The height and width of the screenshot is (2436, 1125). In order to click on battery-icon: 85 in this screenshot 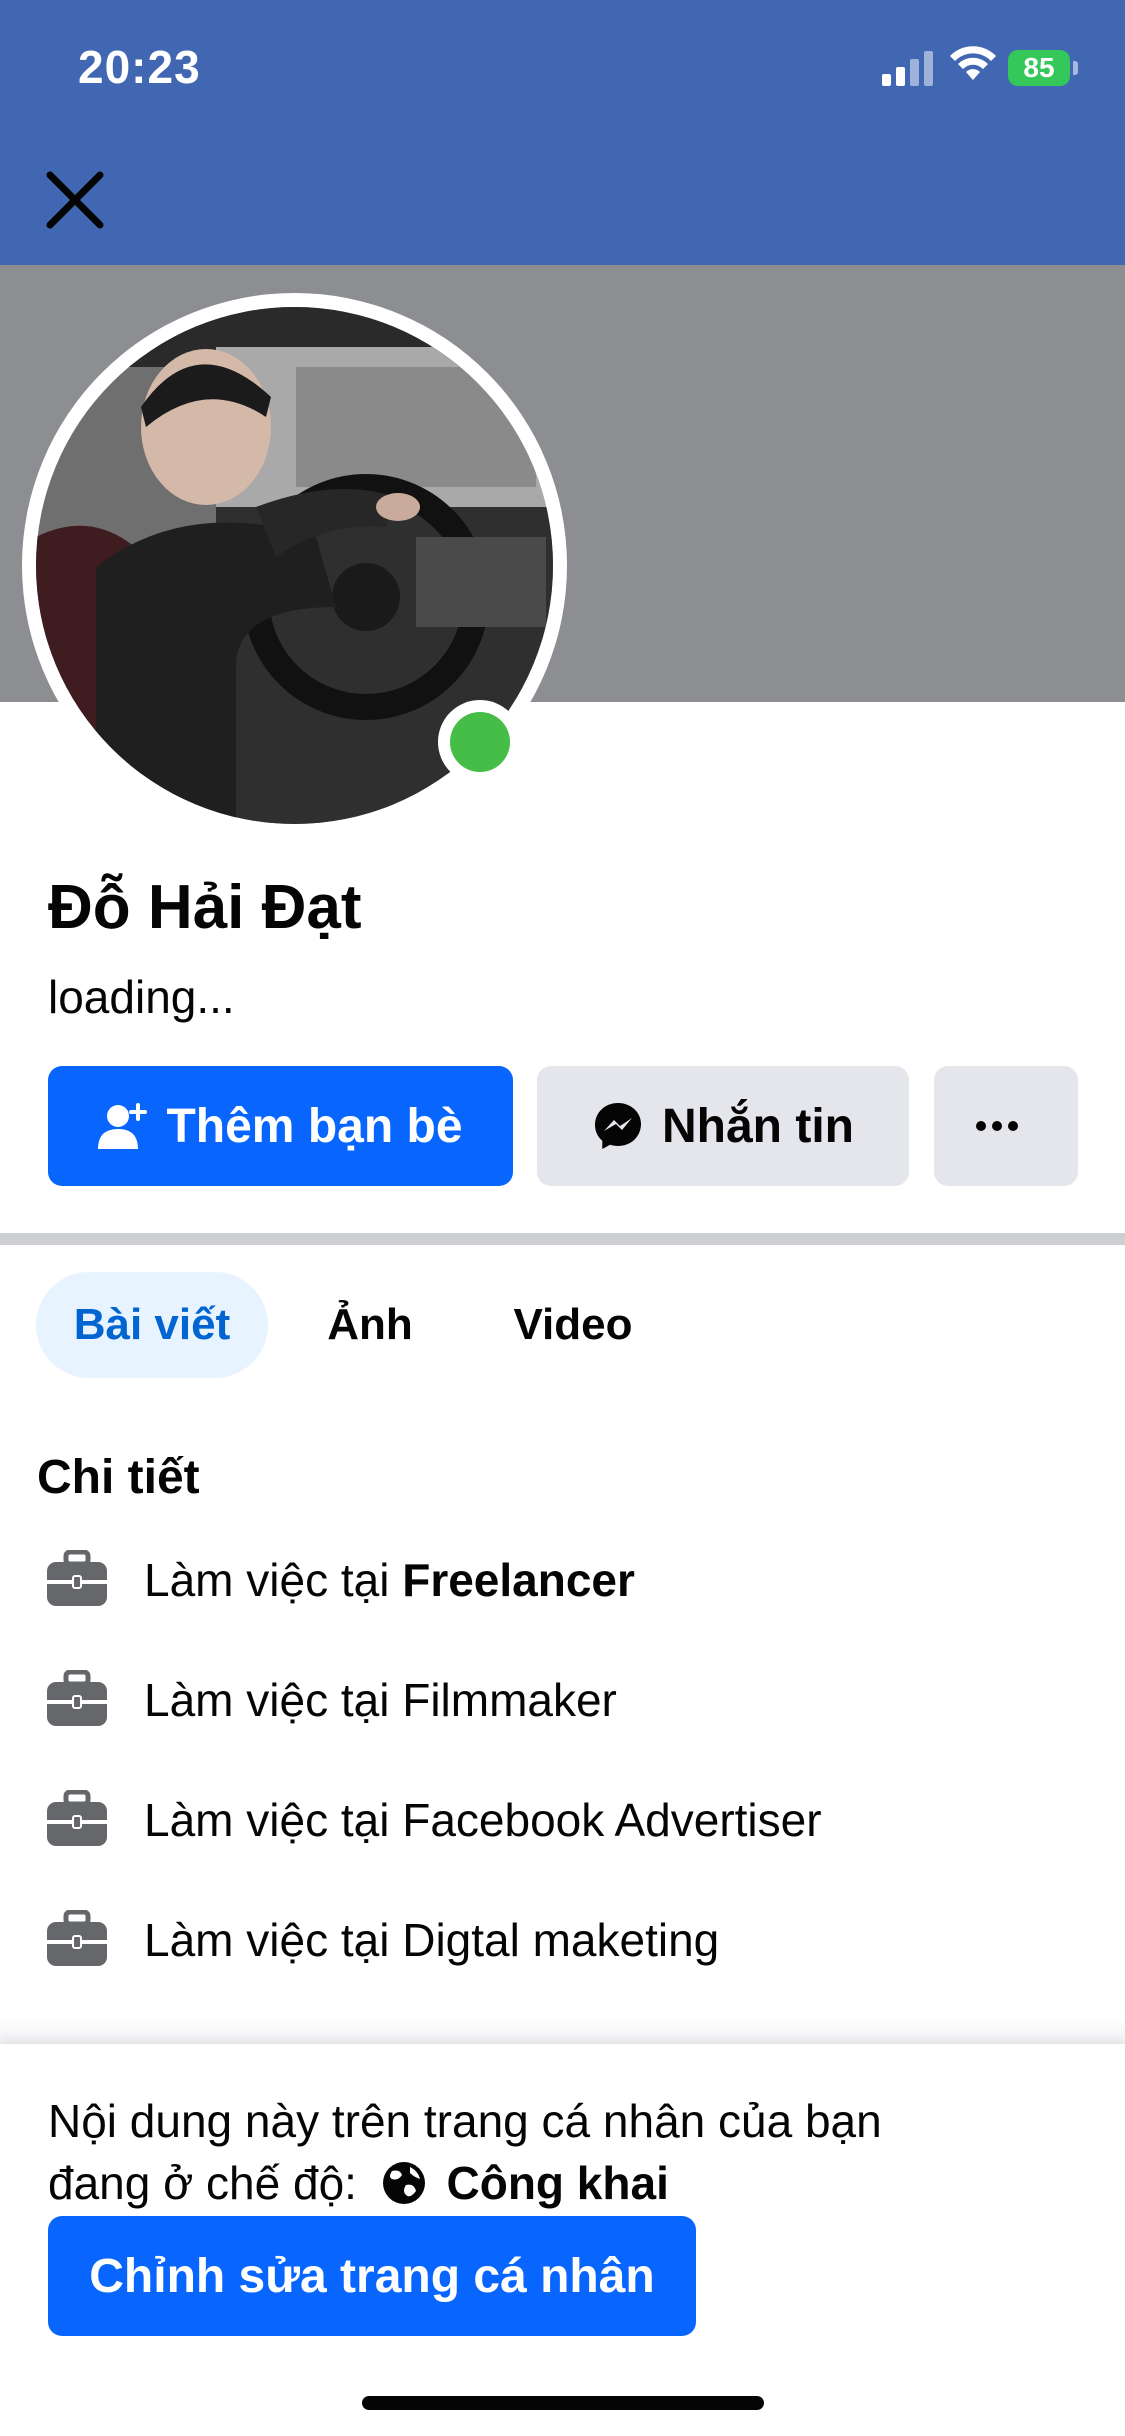, I will do `click(1039, 68)`.